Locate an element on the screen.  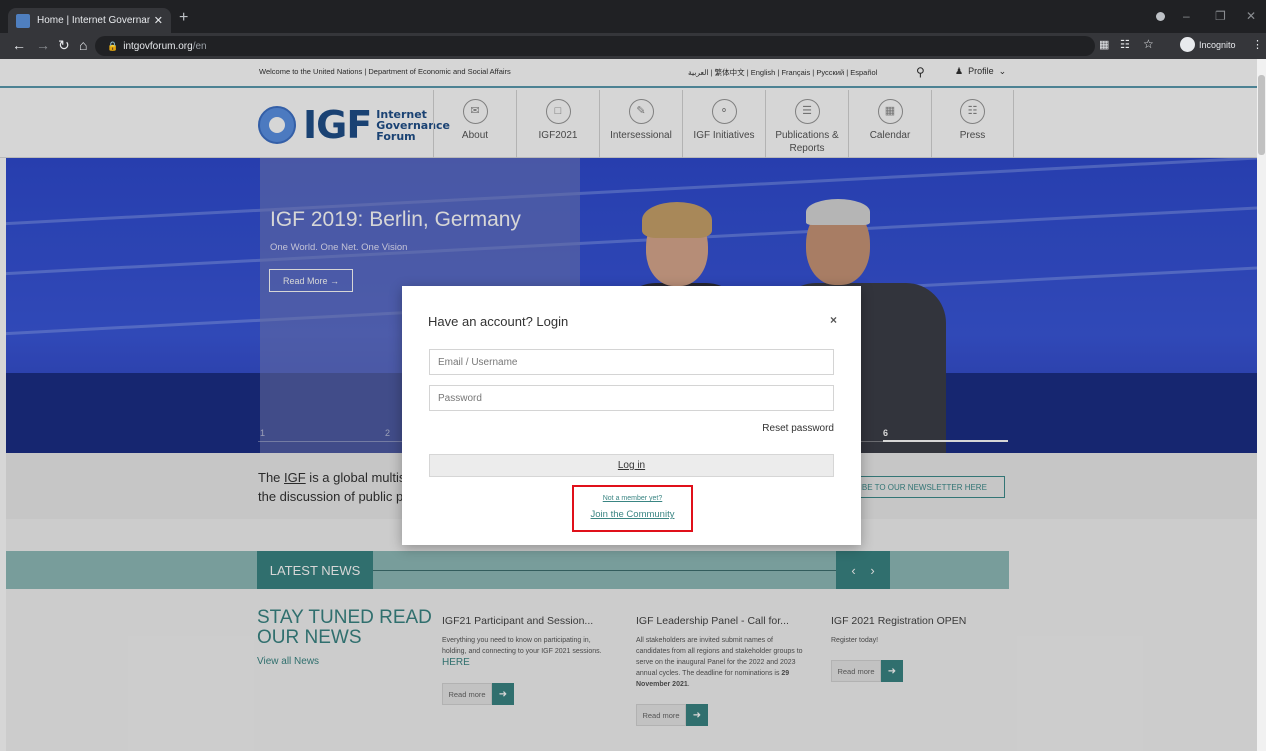
close-icon: × is located at coordinates (833, 320).